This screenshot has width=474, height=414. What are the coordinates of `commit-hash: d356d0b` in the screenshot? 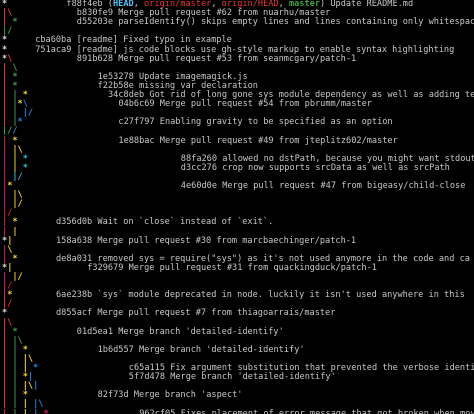 It's located at (74, 222).